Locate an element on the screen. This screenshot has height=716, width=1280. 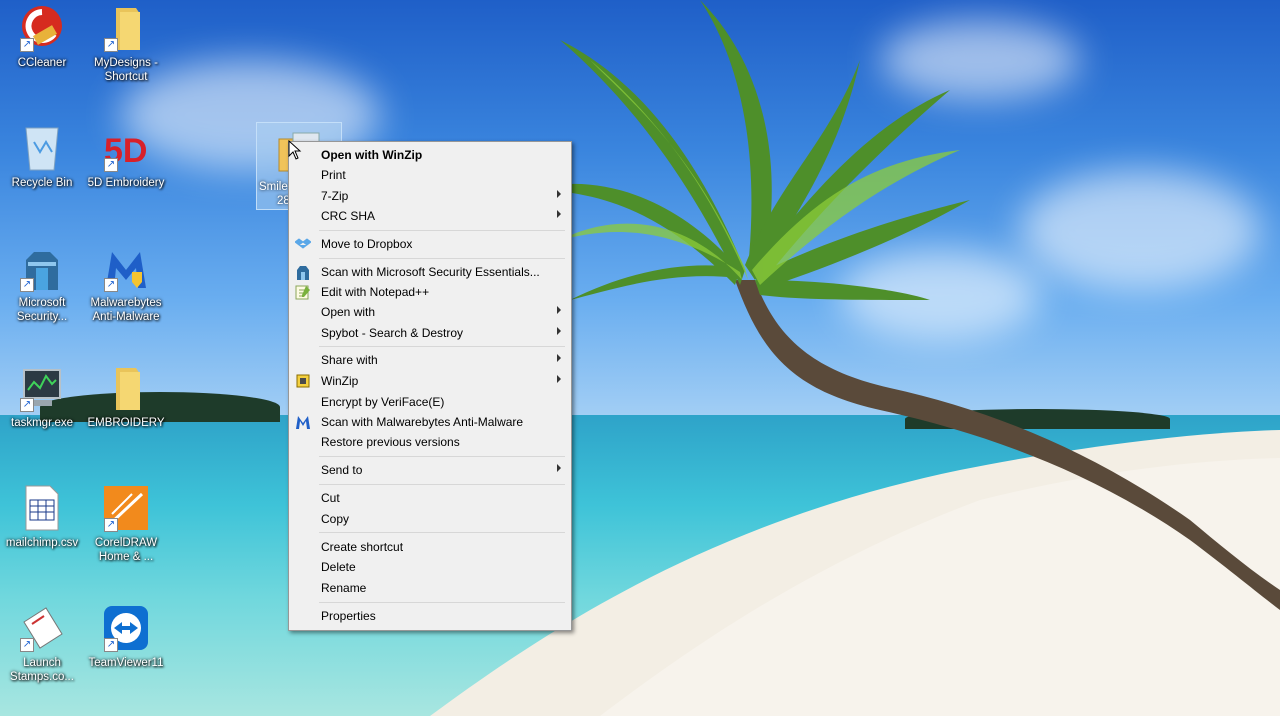
desktop-icon-recycle-bin: Recycle Bin is located at coordinates (42, 157).